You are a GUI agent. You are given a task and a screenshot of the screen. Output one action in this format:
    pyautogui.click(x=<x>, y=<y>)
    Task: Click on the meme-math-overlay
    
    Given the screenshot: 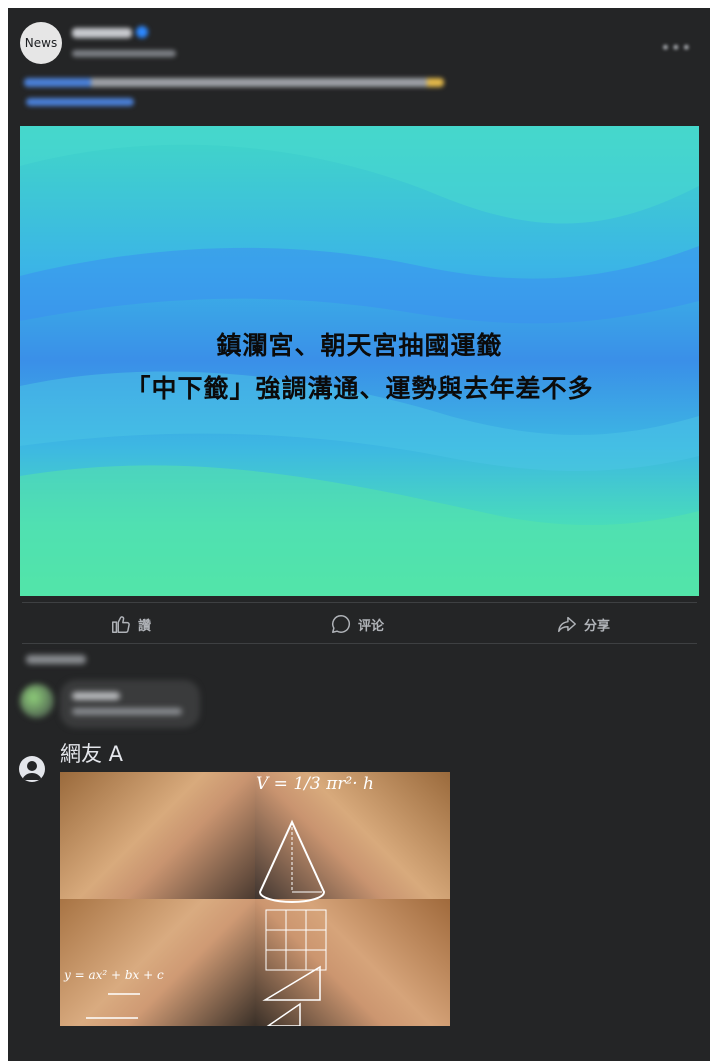 What is the action you would take?
    pyautogui.click(x=206, y=922)
    